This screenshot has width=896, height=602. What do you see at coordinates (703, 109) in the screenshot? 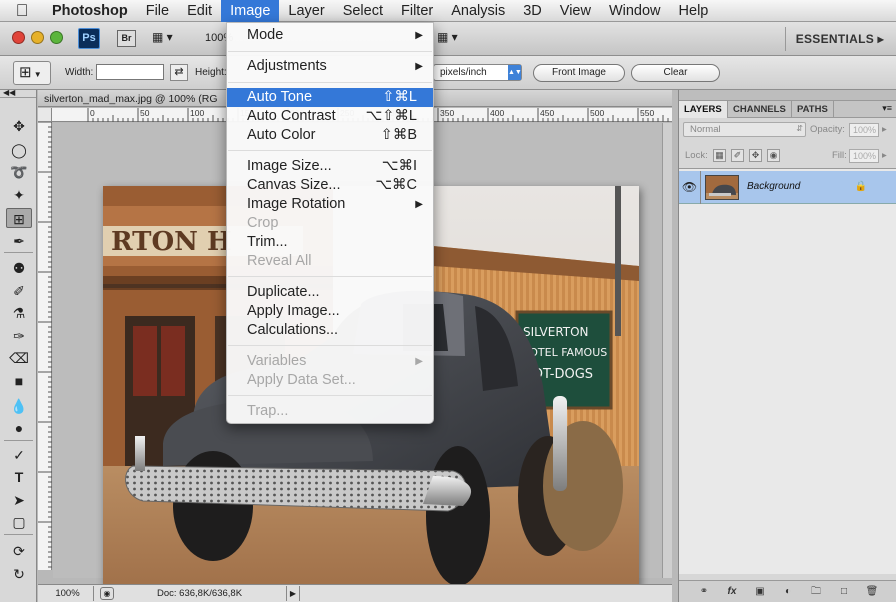
I see `tab-layers: LAYERS` at bounding box center [703, 109].